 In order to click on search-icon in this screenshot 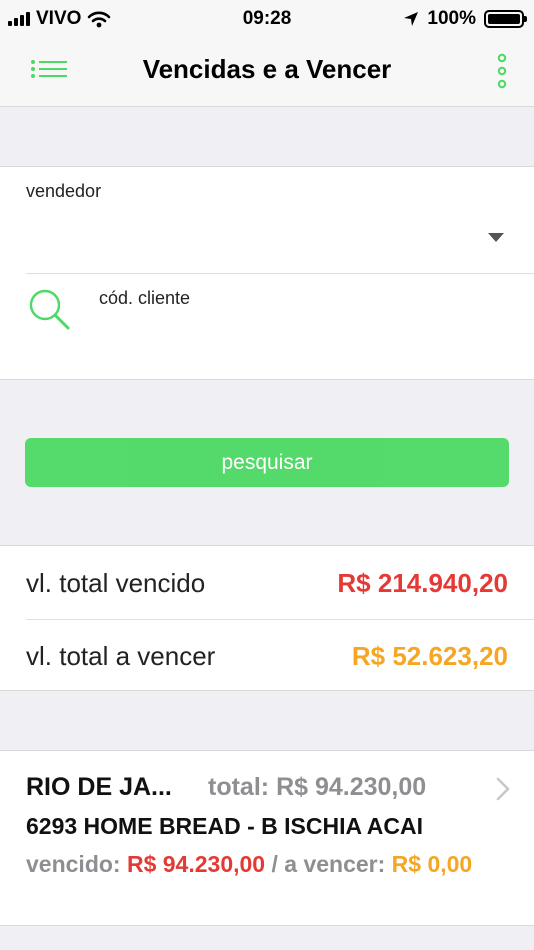, I will do `click(50, 310)`.